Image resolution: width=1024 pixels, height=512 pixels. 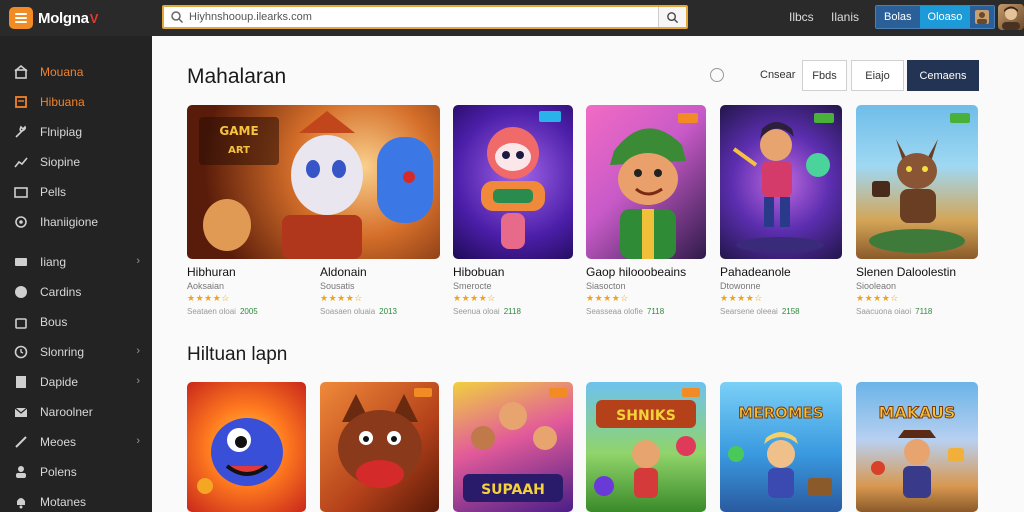 I want to click on card-meta-label: Seataen oloai, so click(x=211, y=311).